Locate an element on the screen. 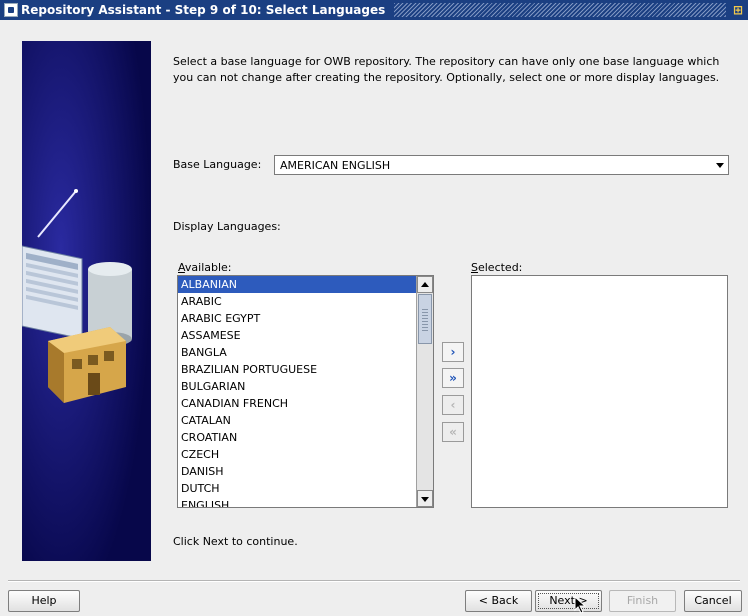 The image size is (748, 616). list-item-danish: DANISH is located at coordinates (297, 471).